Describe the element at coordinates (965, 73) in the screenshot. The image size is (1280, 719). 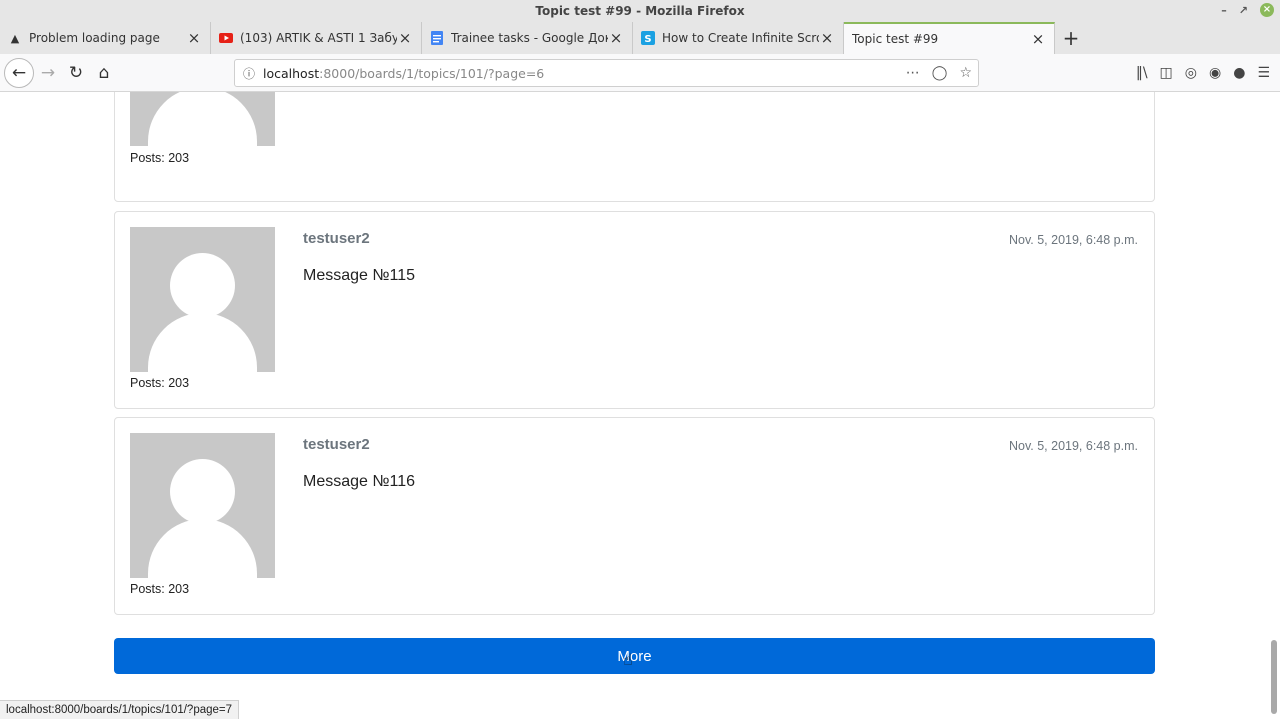
I see `bookmark-star-icon: ☆` at that location.